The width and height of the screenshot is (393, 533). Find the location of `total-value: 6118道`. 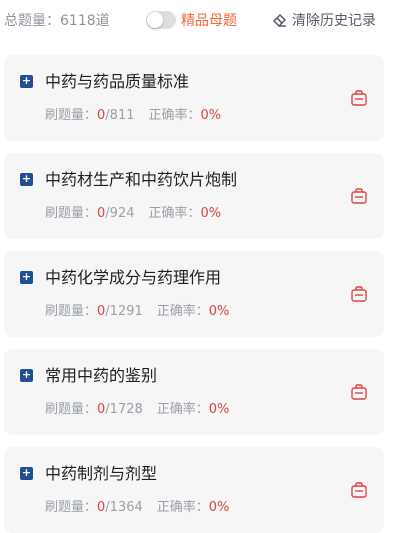

total-value: 6118道 is located at coordinates (85, 21).